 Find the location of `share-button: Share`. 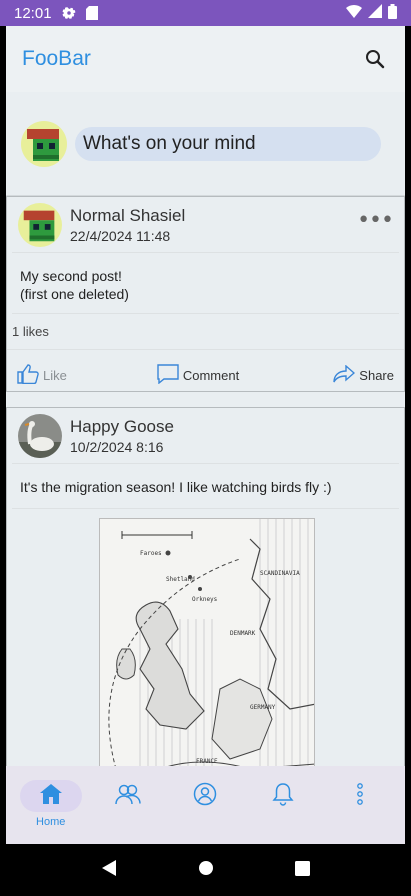

share-button: Share is located at coordinates (363, 374).